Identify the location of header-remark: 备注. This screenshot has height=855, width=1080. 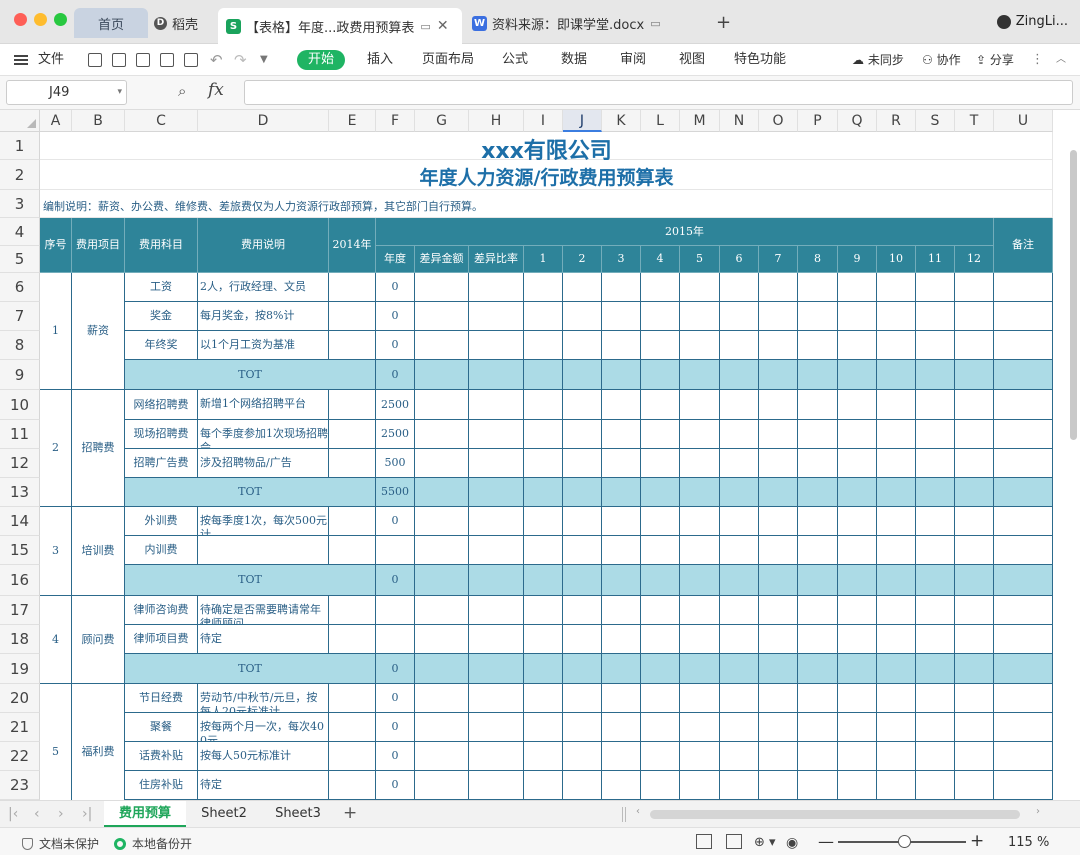
(1023, 245).